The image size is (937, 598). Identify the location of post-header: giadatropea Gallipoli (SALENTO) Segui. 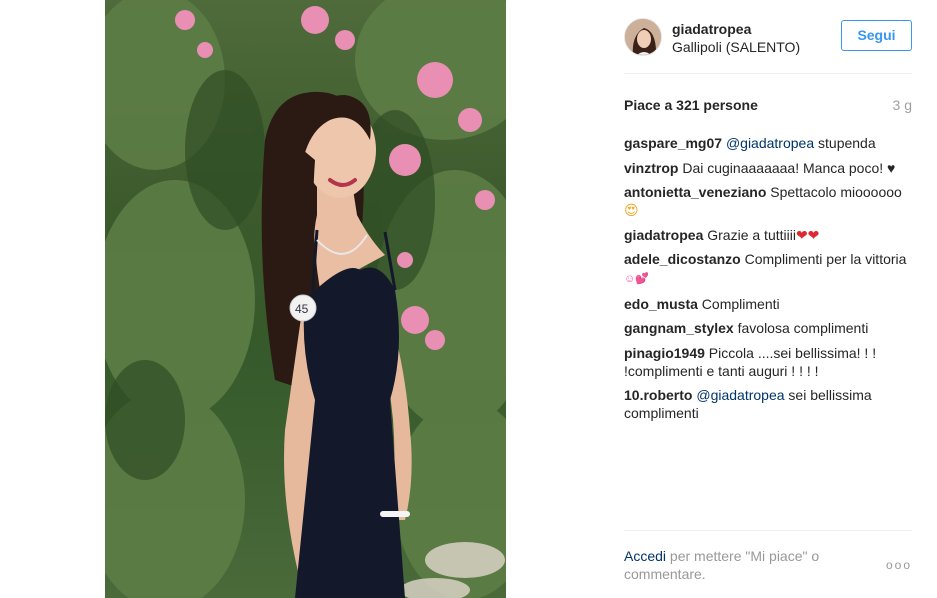
(768, 37).